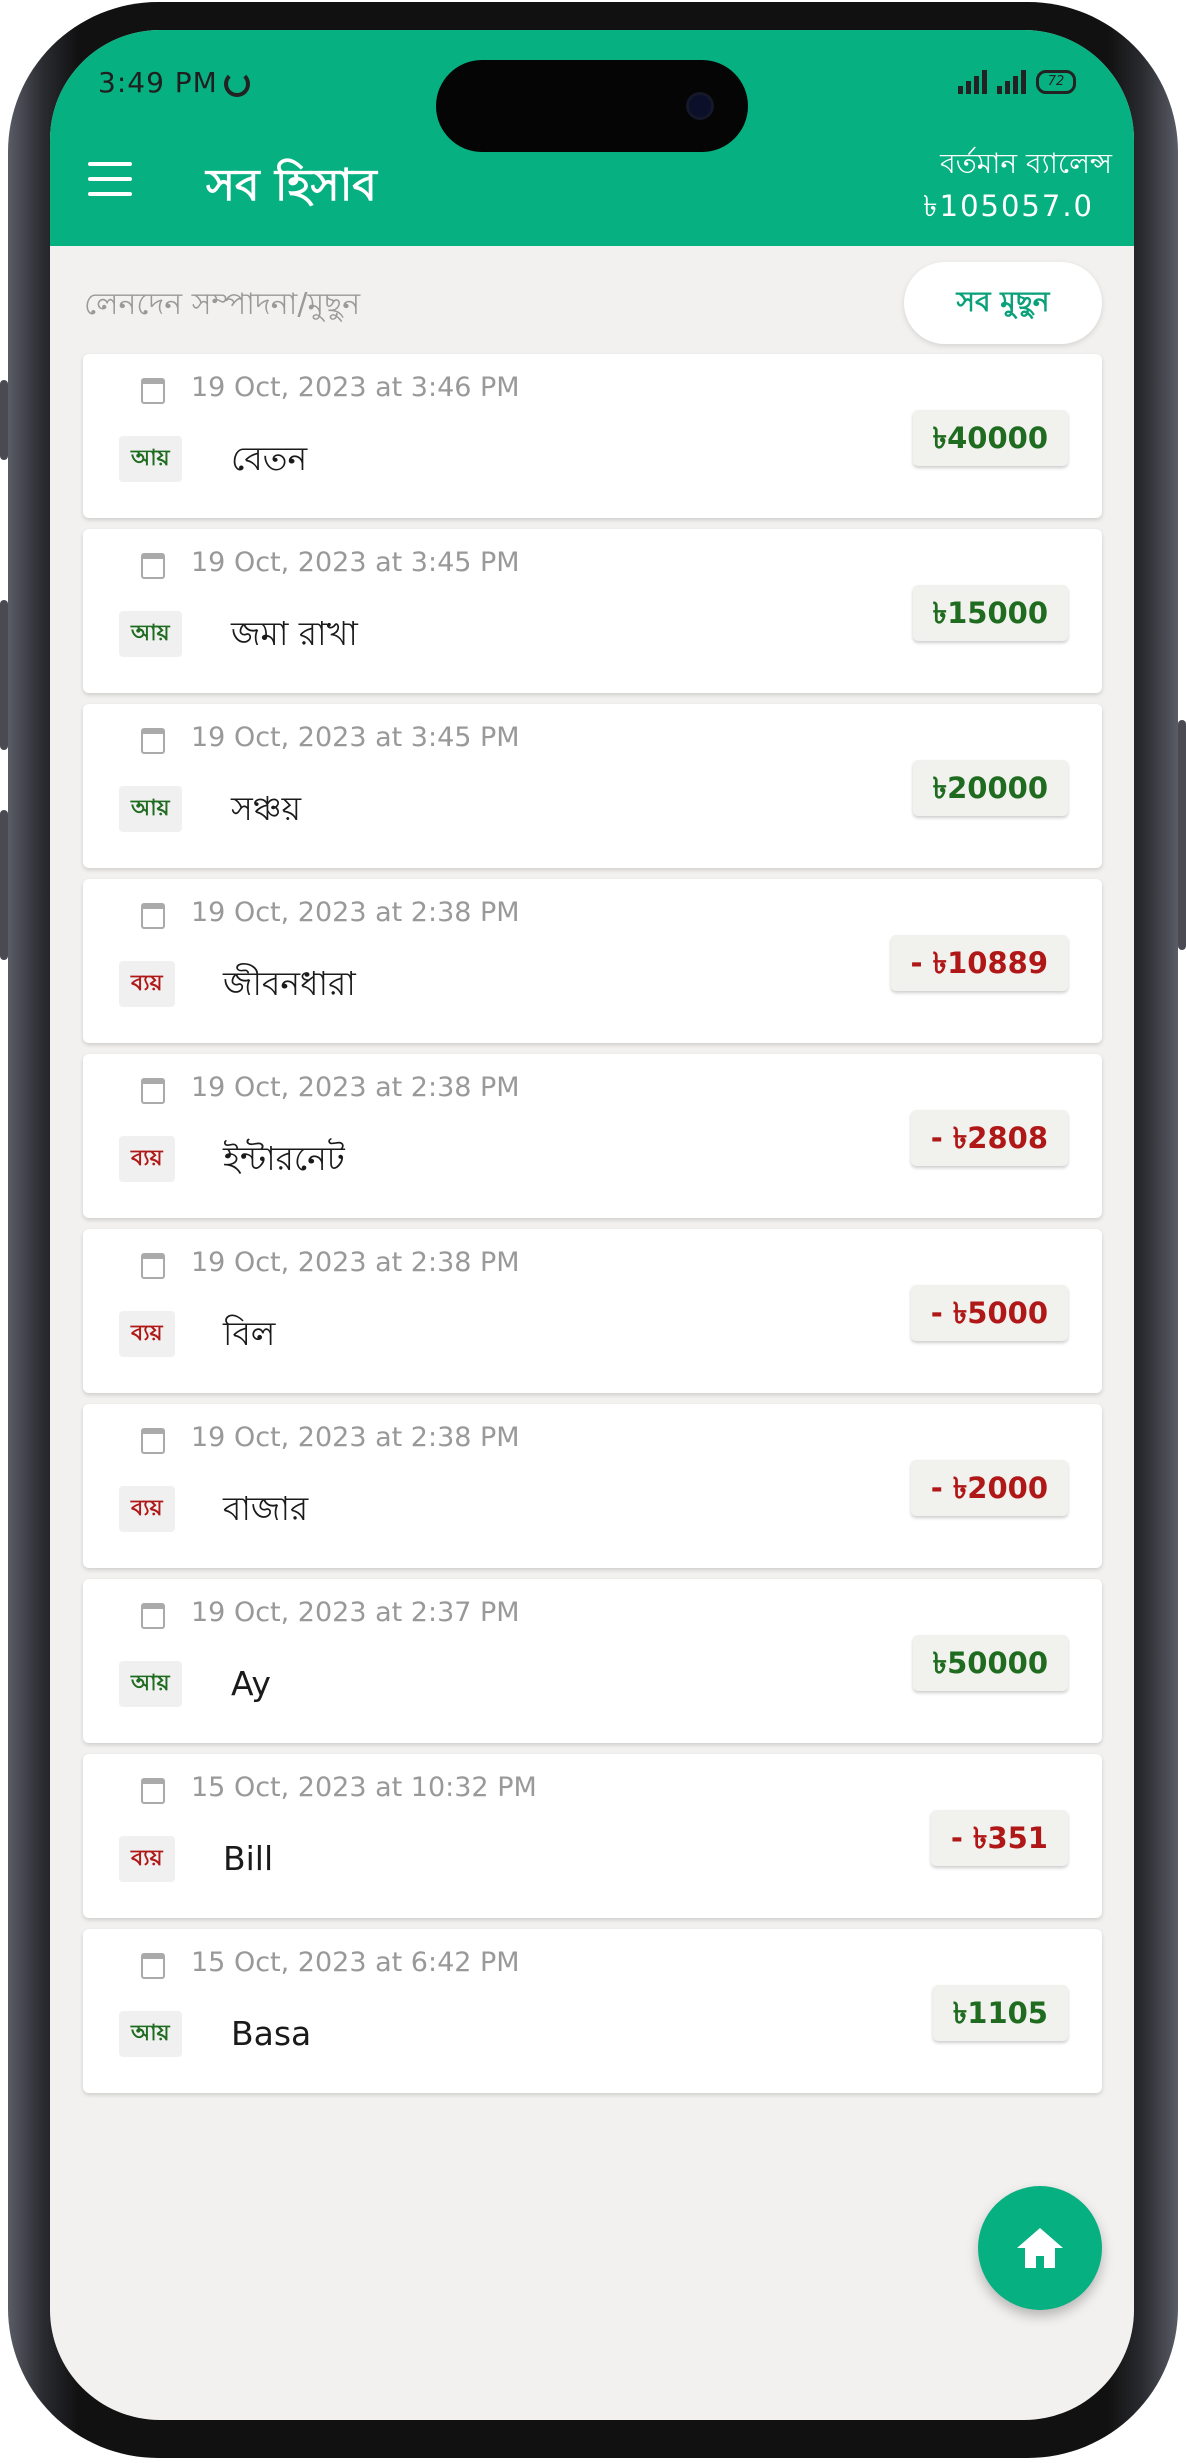  Describe the element at coordinates (700, 106) in the screenshot. I see `front-camera-icon` at that location.